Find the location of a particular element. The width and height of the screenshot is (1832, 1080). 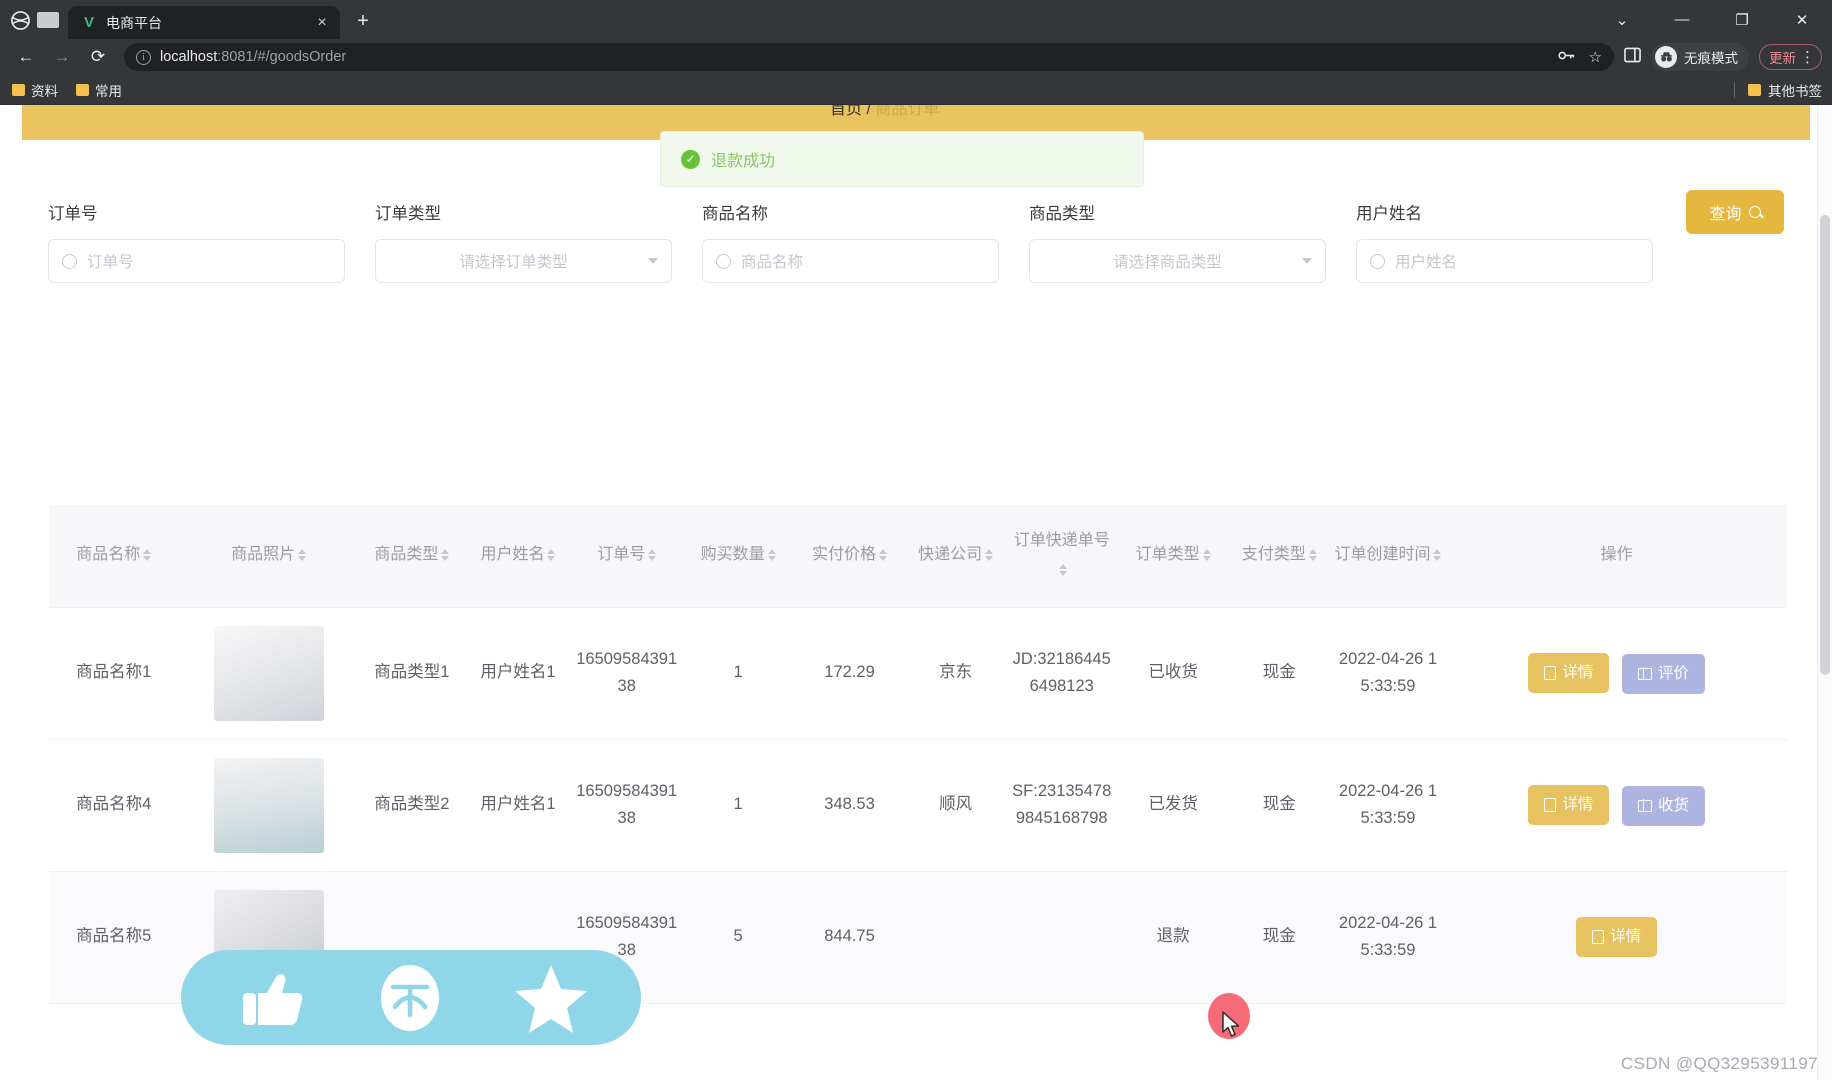

goods-type-select: 请选择商品类型 is located at coordinates (1177, 261).